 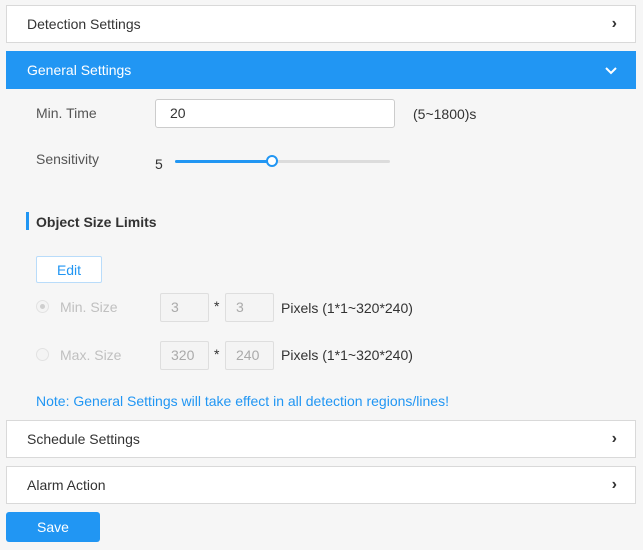 What do you see at coordinates (321, 70) in the screenshot?
I see `panel-general-settings: General Settings` at bounding box center [321, 70].